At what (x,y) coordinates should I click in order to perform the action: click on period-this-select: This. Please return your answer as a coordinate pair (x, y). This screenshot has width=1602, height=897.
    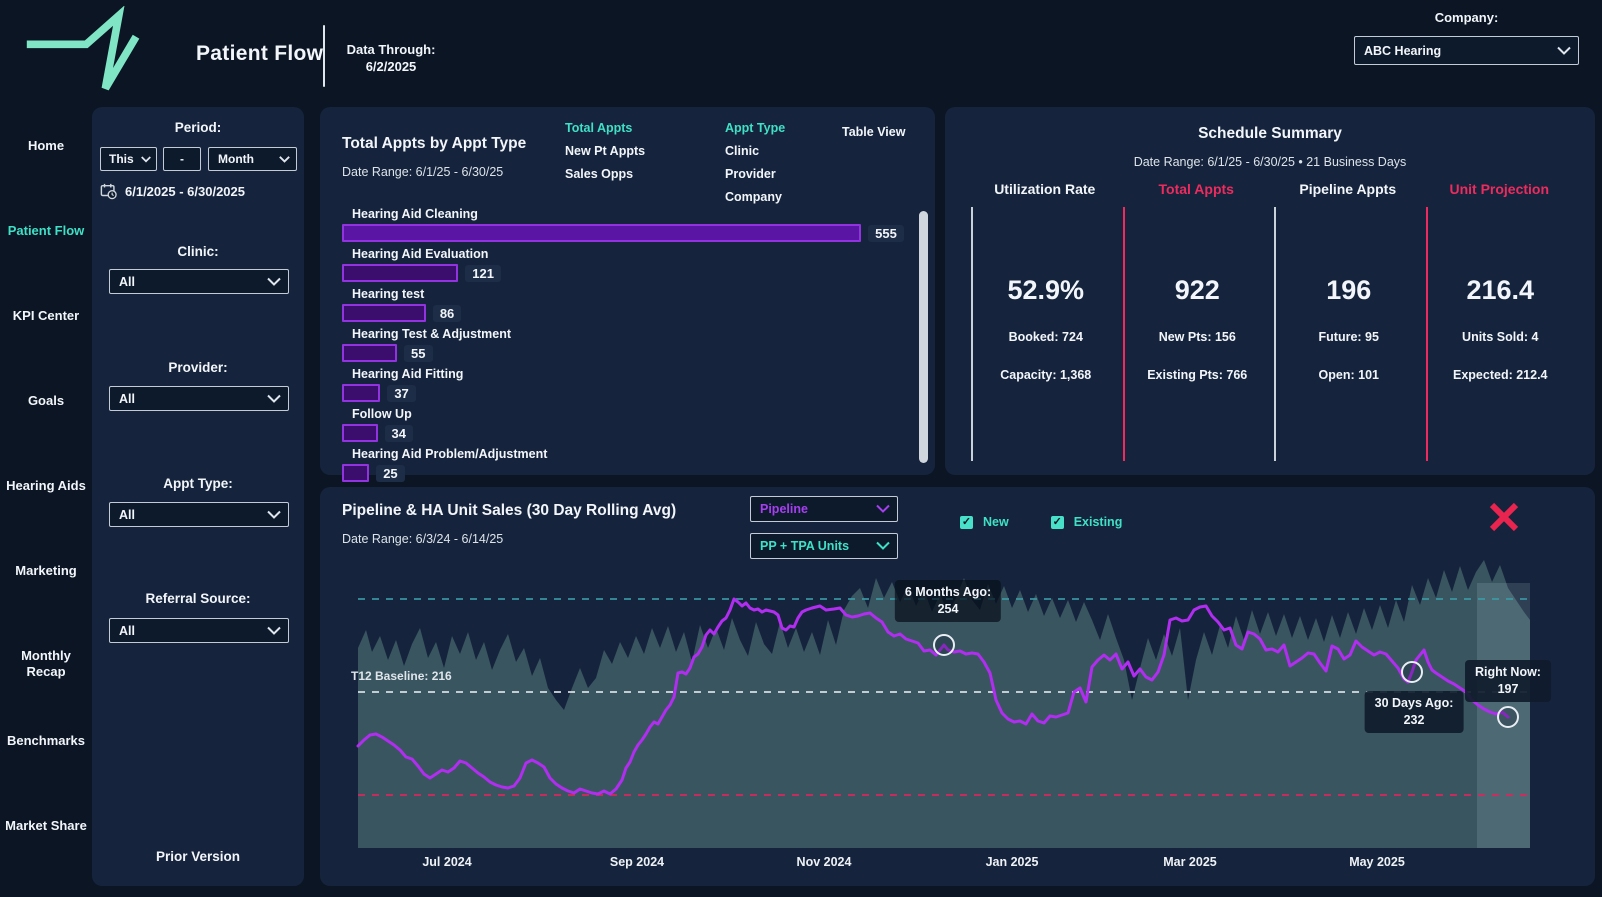
    Looking at the image, I should click on (128, 159).